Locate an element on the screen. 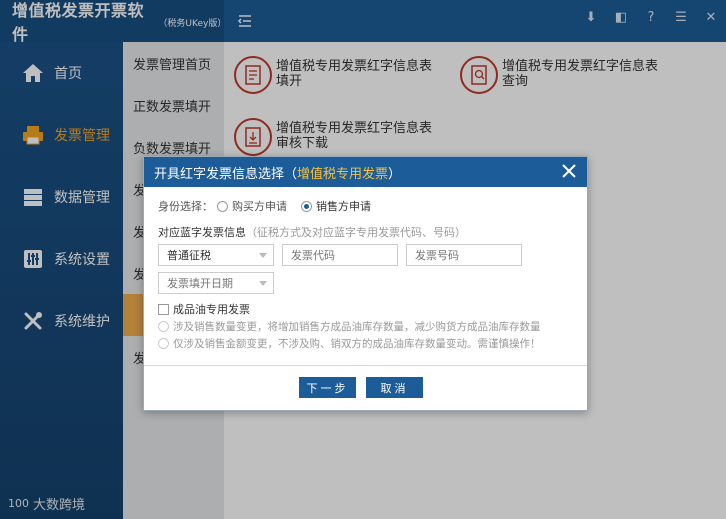 The height and width of the screenshot is (519, 726). close-icon is located at coordinates (569, 171).